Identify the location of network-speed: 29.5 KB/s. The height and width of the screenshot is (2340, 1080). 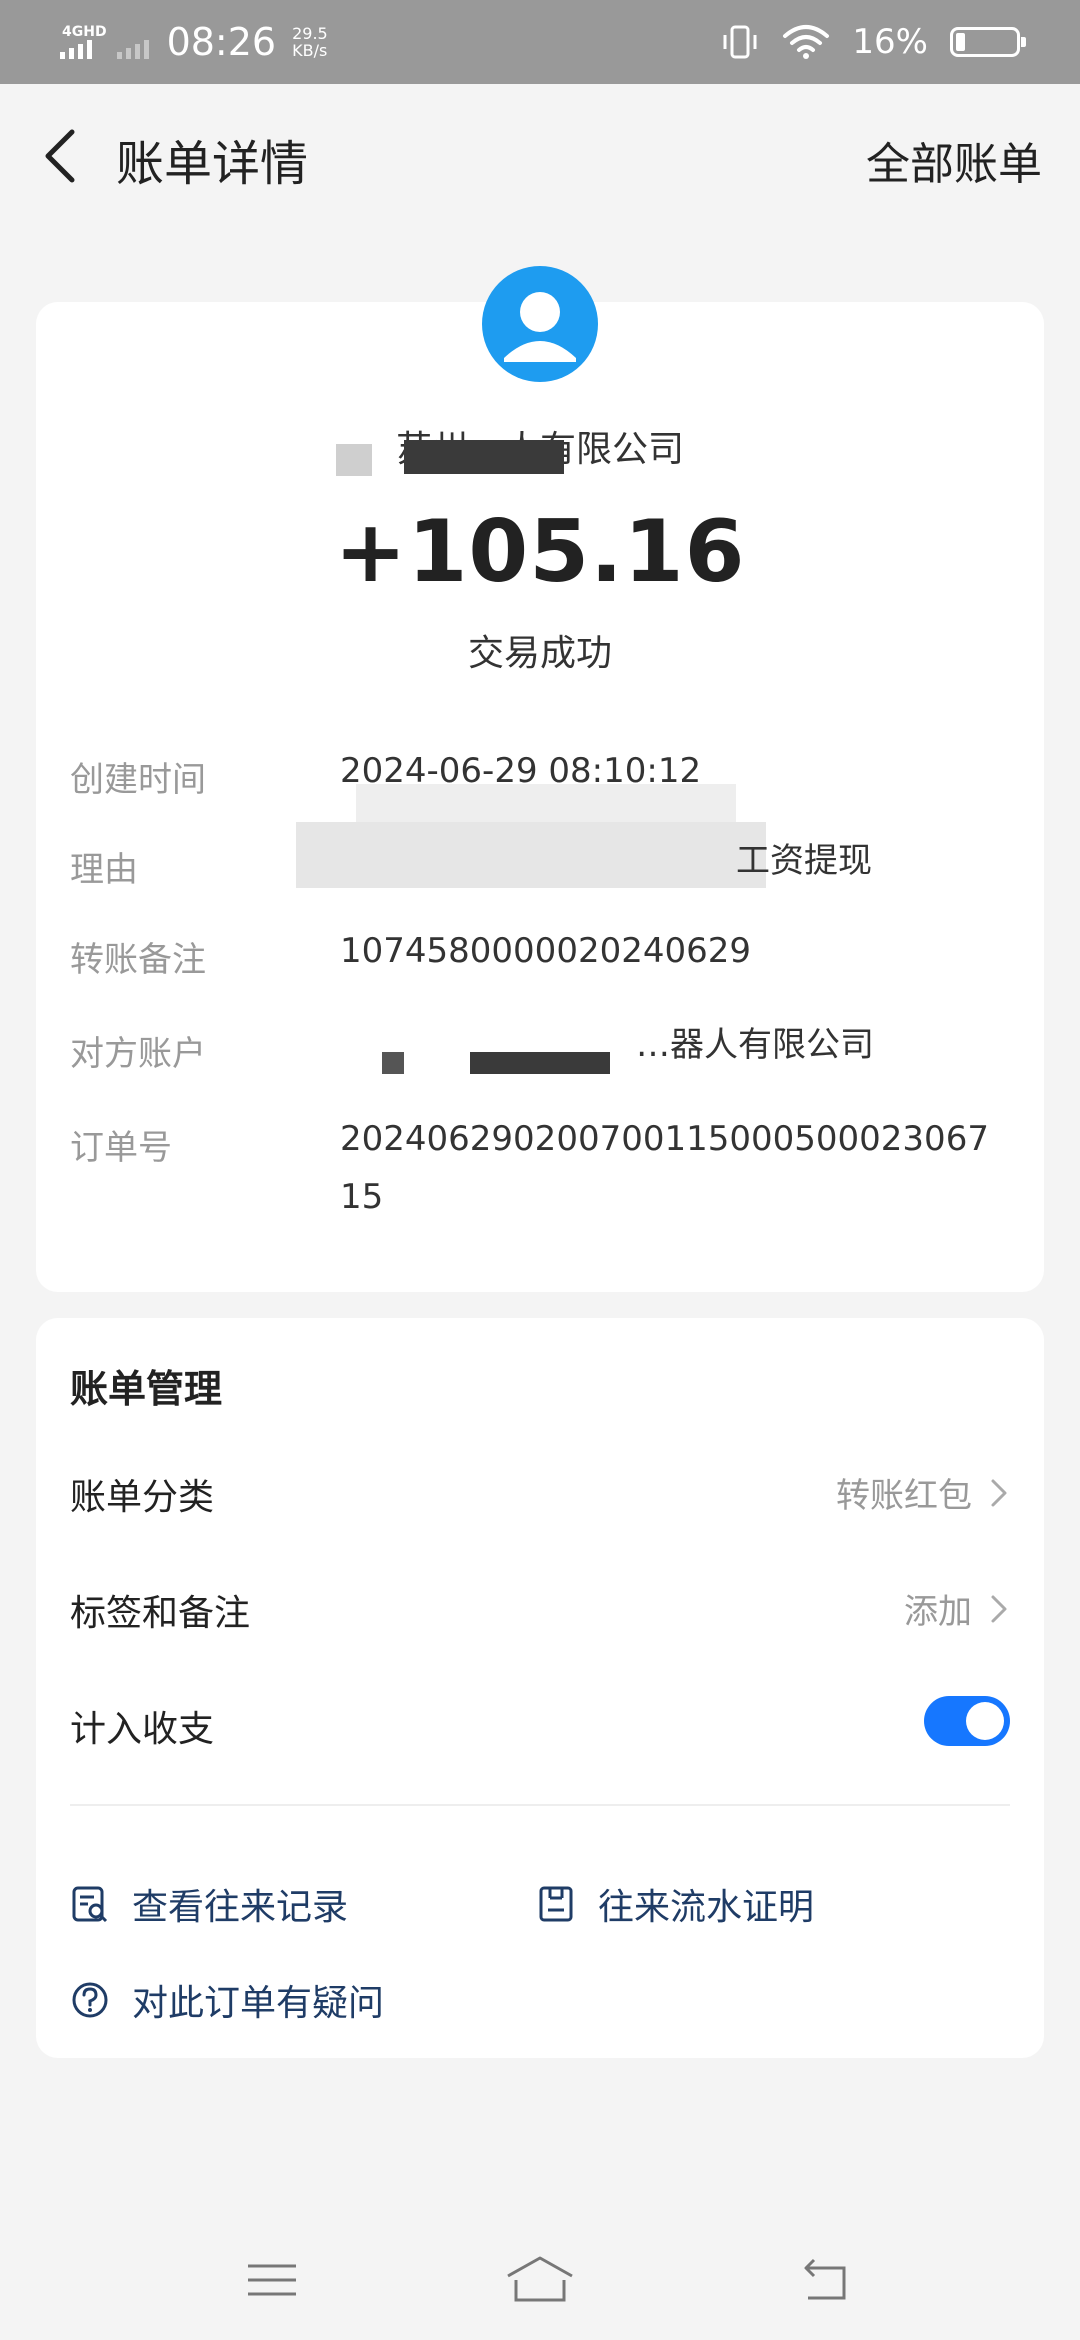
(310, 42).